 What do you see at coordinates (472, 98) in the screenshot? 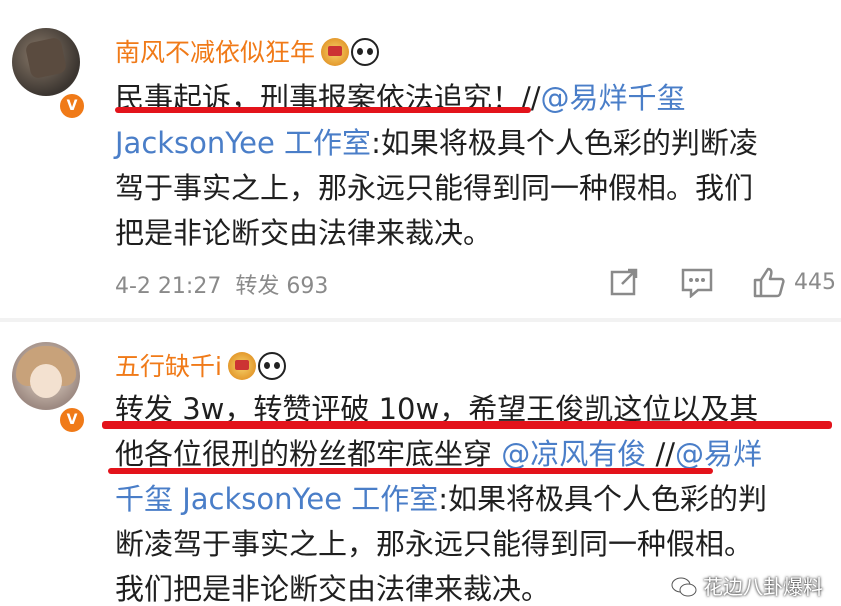
I see `comment-line: 民事起诉，刑事报案依法追究！//@易烊千玺` at bounding box center [472, 98].